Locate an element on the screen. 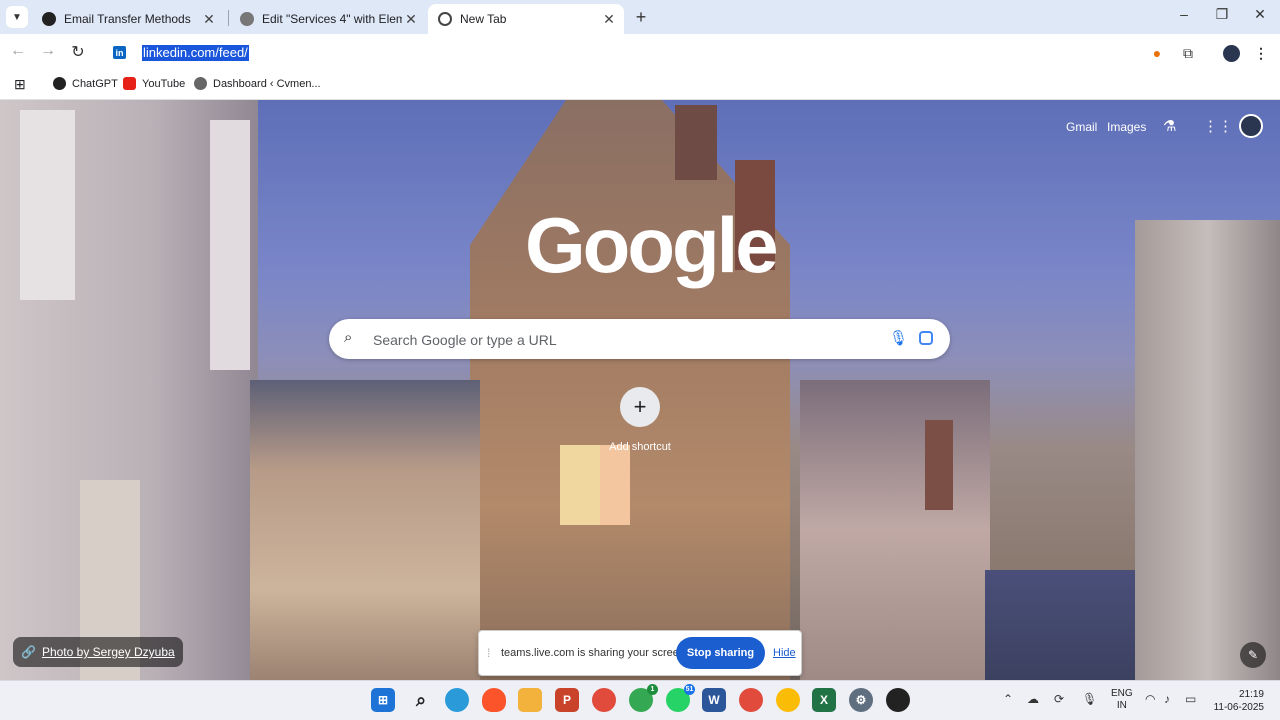 The width and height of the screenshot is (1280, 720). file-explorer-icon is located at coordinates (530, 700).